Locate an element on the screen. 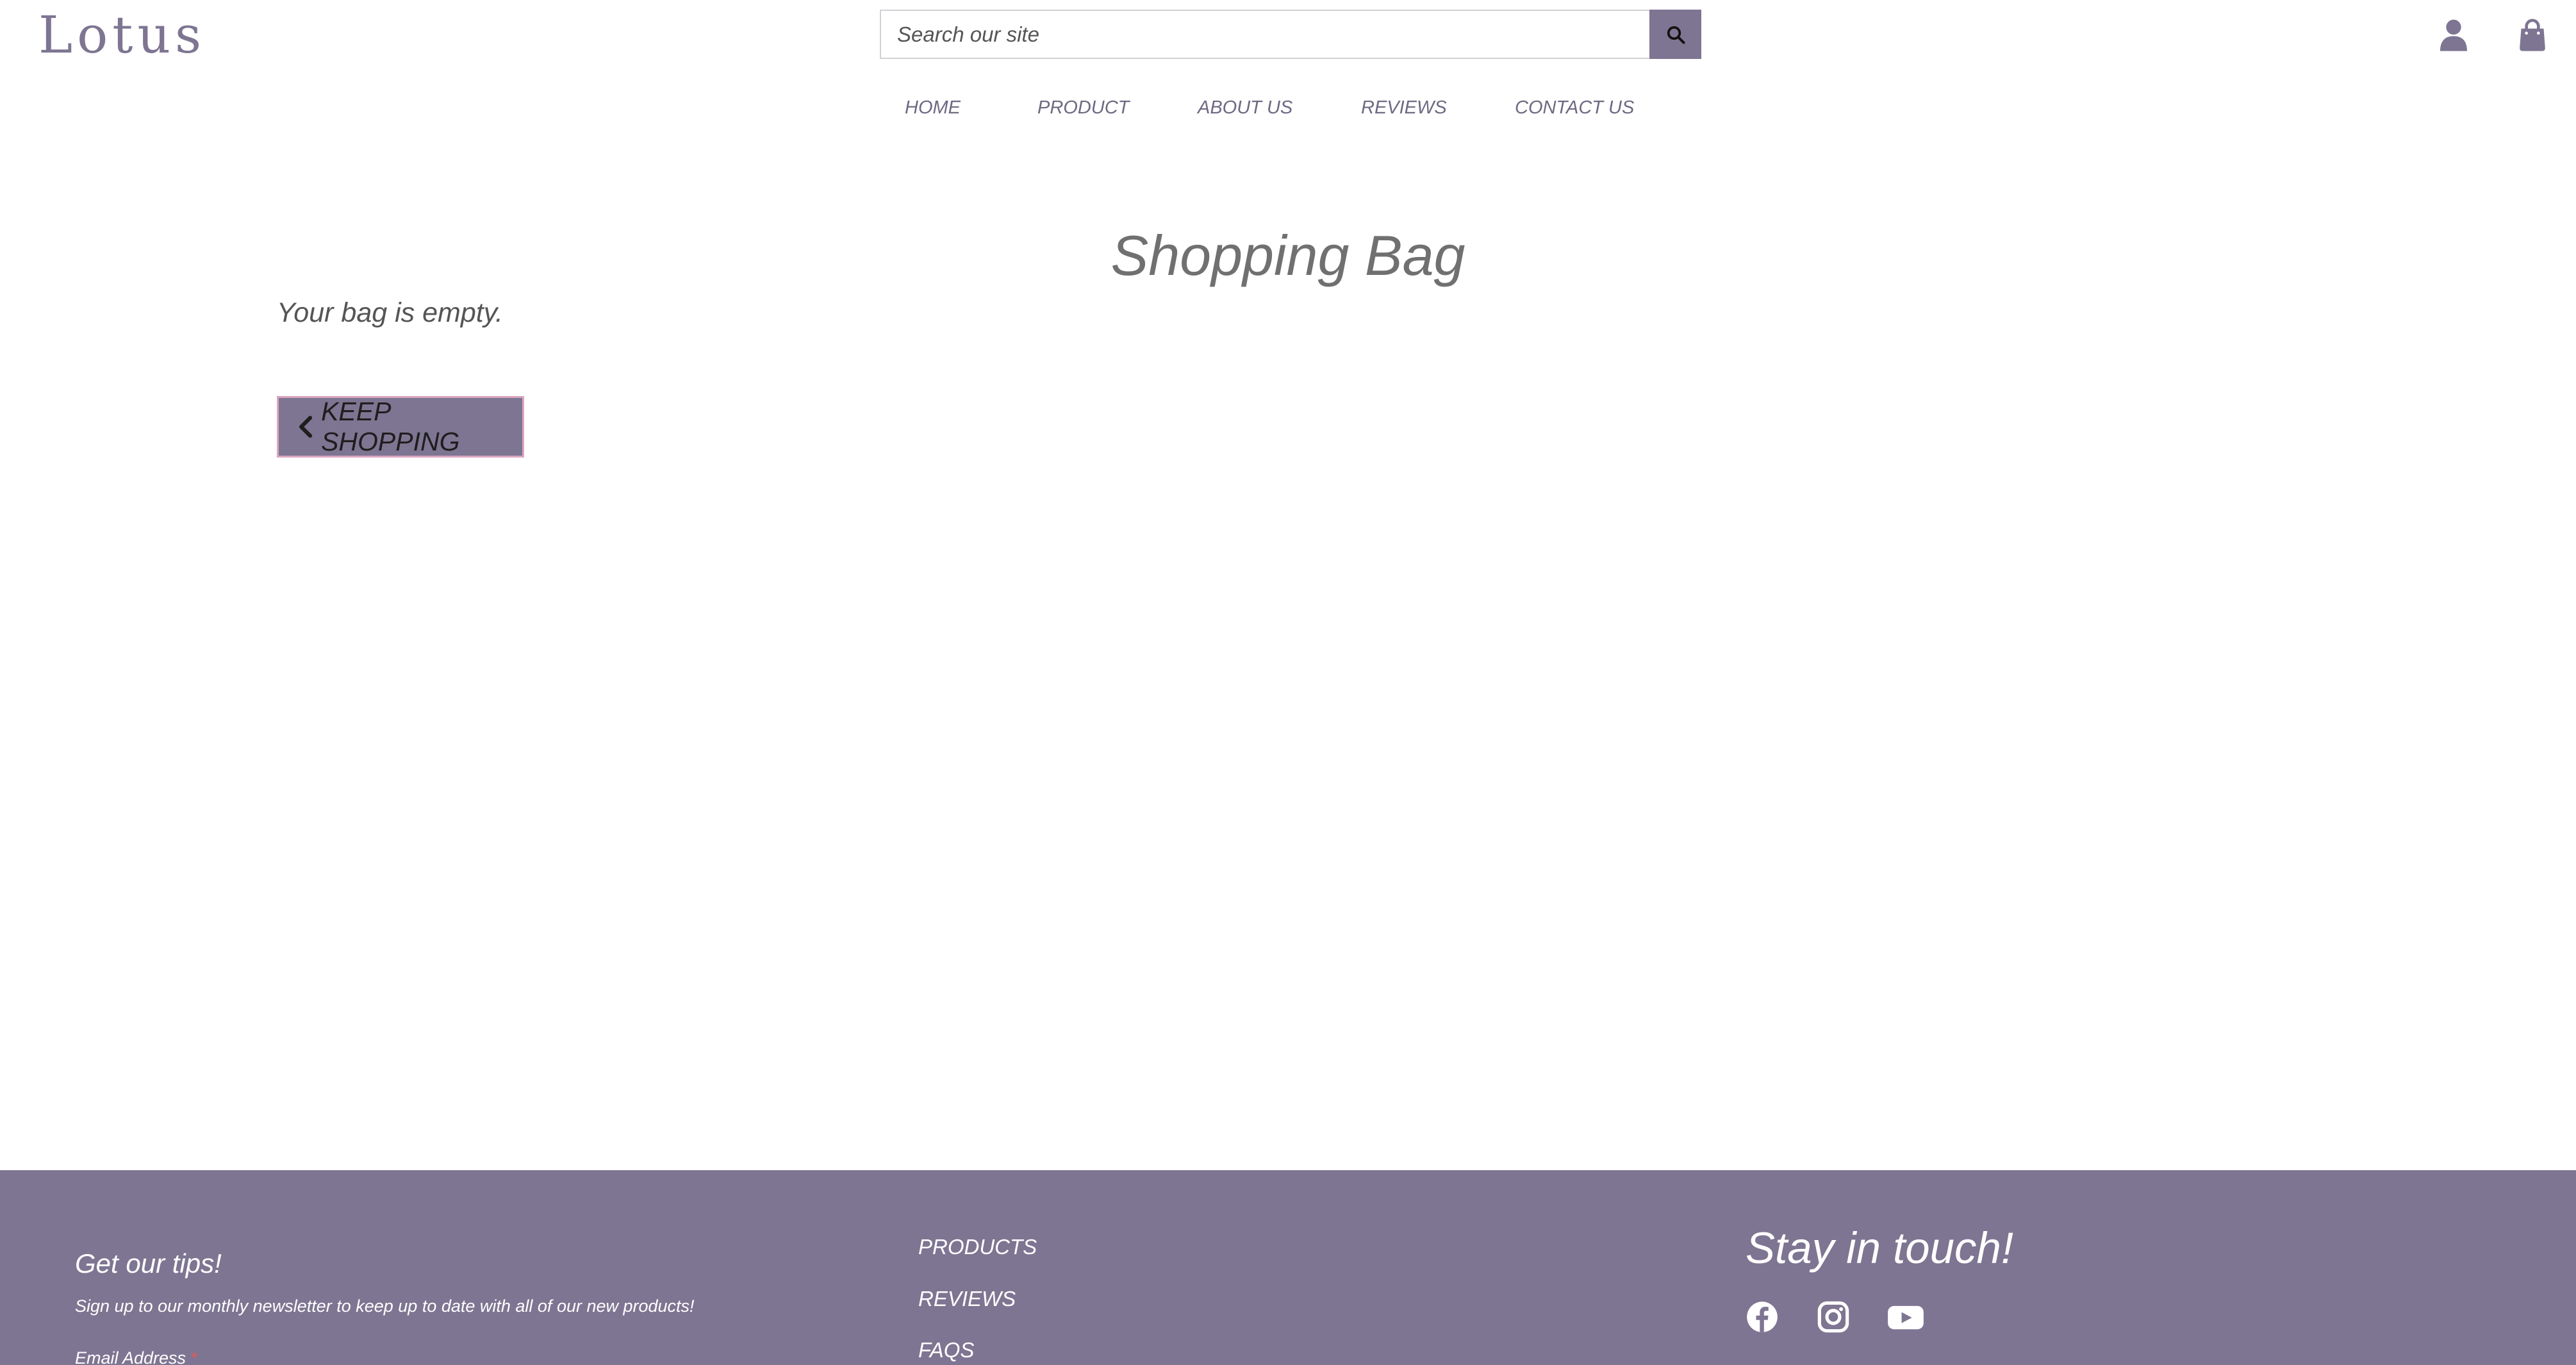  page-title: Shopping Bag is located at coordinates (1288, 255).